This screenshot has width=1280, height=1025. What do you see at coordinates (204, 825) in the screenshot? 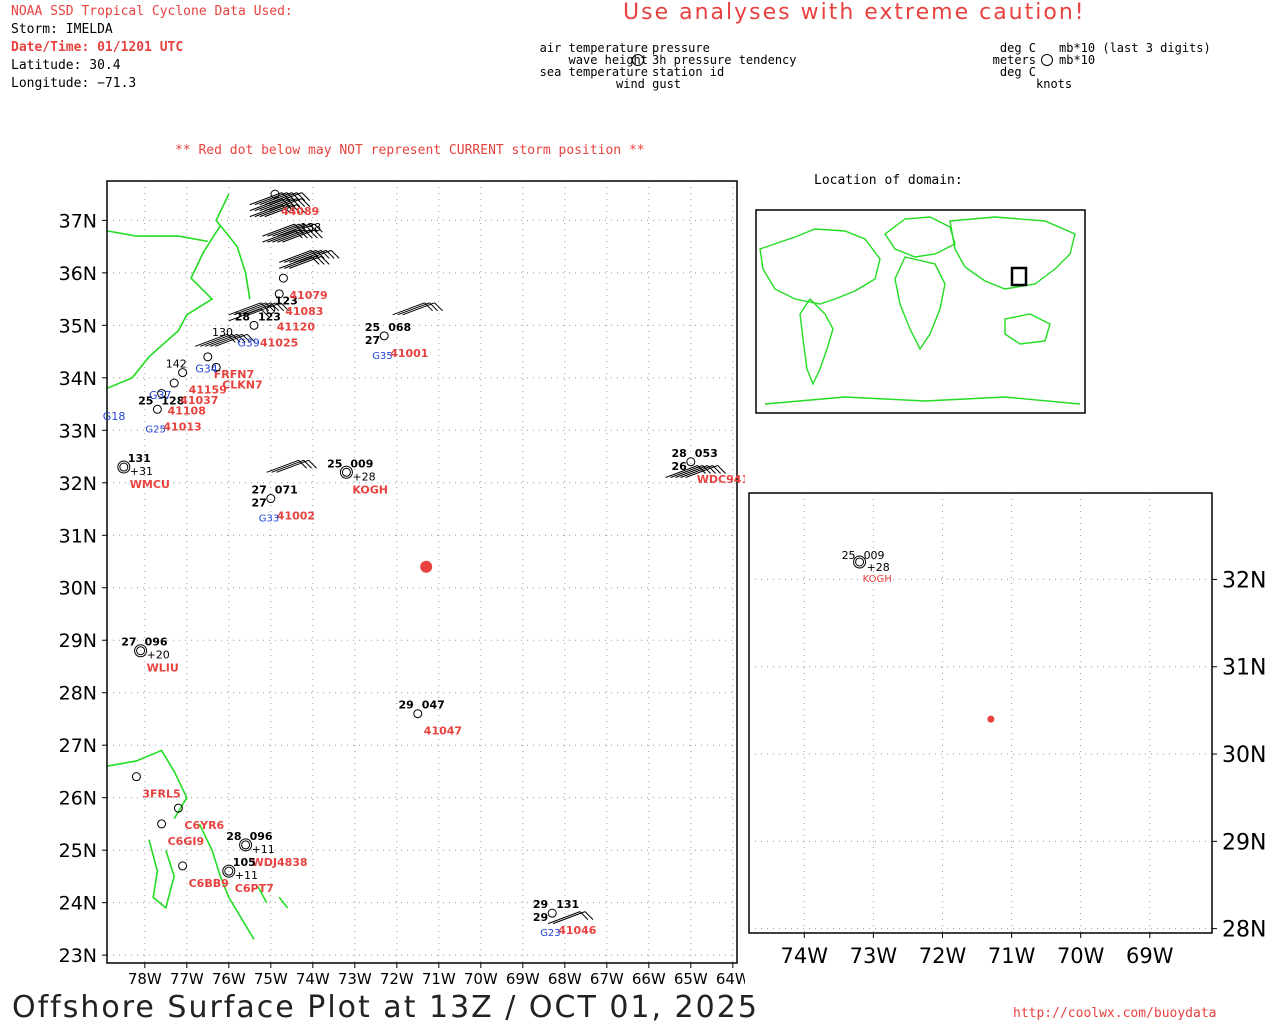
I see `station-id: C6YR6` at bounding box center [204, 825].